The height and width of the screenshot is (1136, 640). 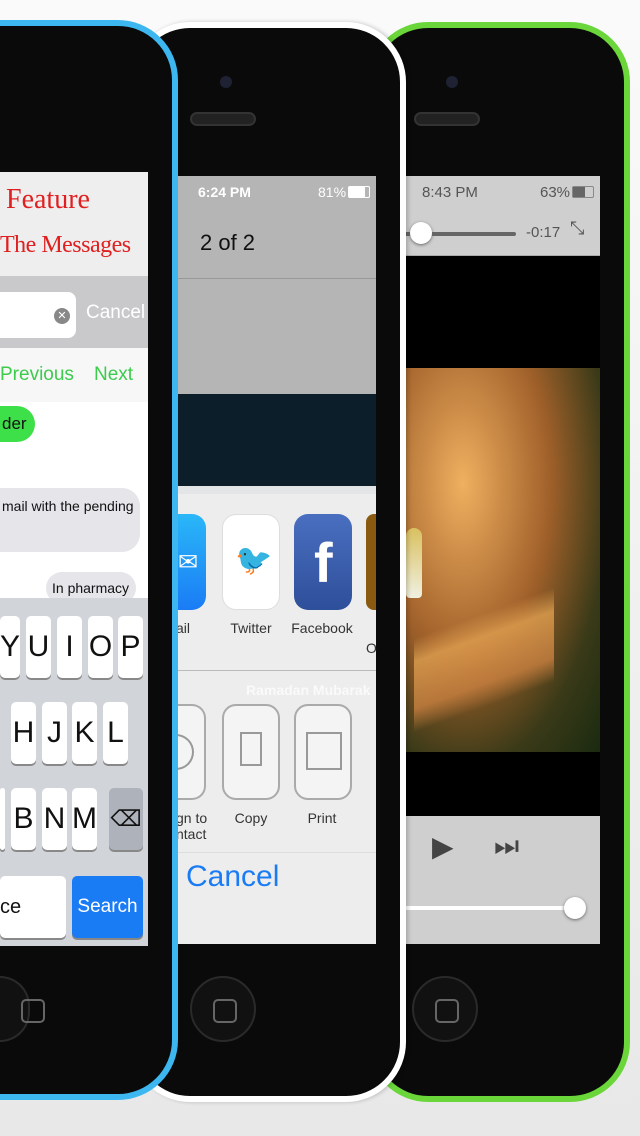 I want to click on key: J, so click(x=54, y=733).